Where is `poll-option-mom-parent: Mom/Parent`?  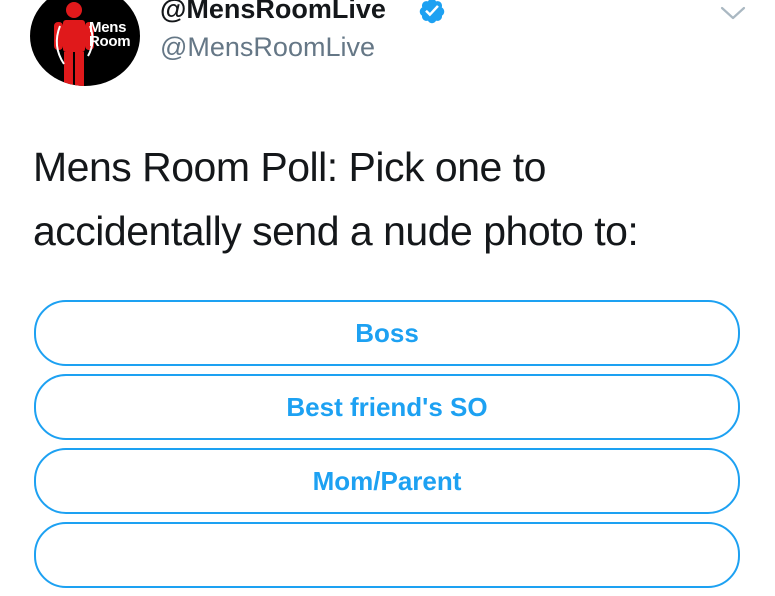
poll-option-mom-parent: Mom/Parent is located at coordinates (387, 481).